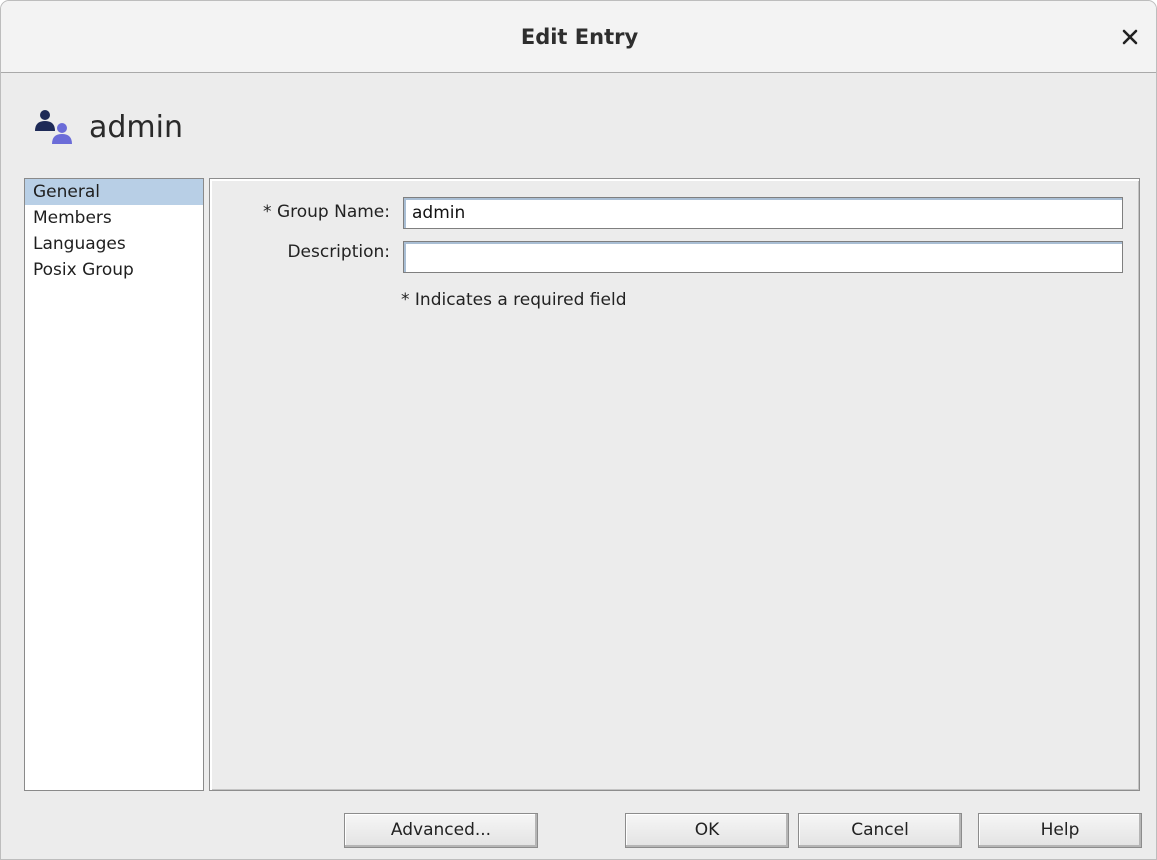 This screenshot has height=860, width=1157. What do you see at coordinates (114, 244) in the screenshot?
I see `section-item-languages: Languages` at bounding box center [114, 244].